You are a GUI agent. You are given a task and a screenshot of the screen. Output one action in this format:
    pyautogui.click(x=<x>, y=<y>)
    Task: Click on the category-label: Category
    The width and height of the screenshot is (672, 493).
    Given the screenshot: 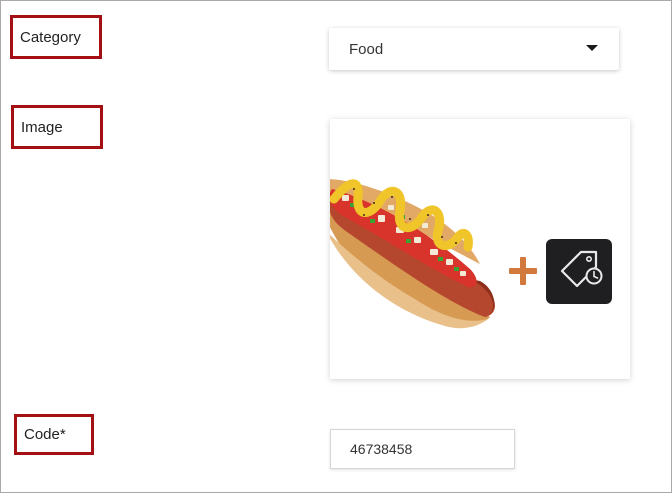 What is the action you would take?
    pyautogui.click(x=56, y=37)
    